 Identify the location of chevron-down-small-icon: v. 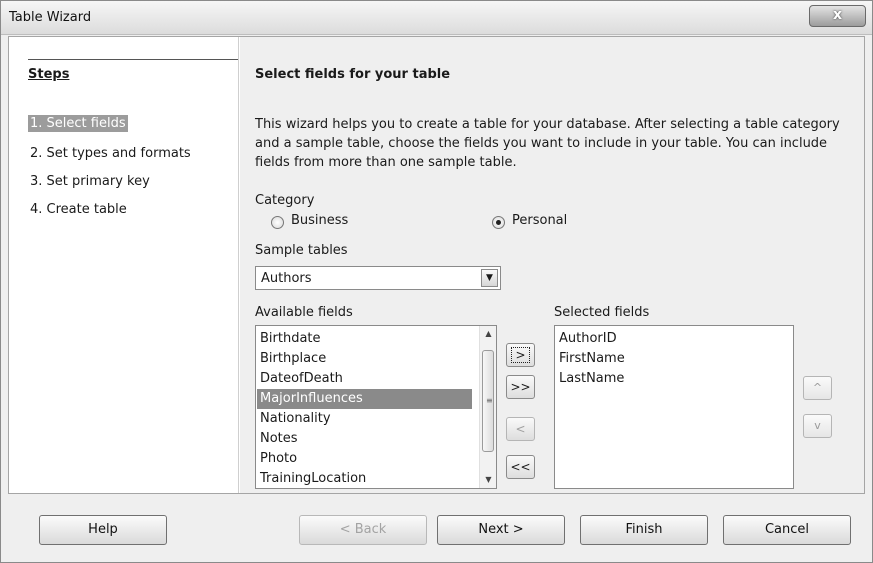
(817, 425).